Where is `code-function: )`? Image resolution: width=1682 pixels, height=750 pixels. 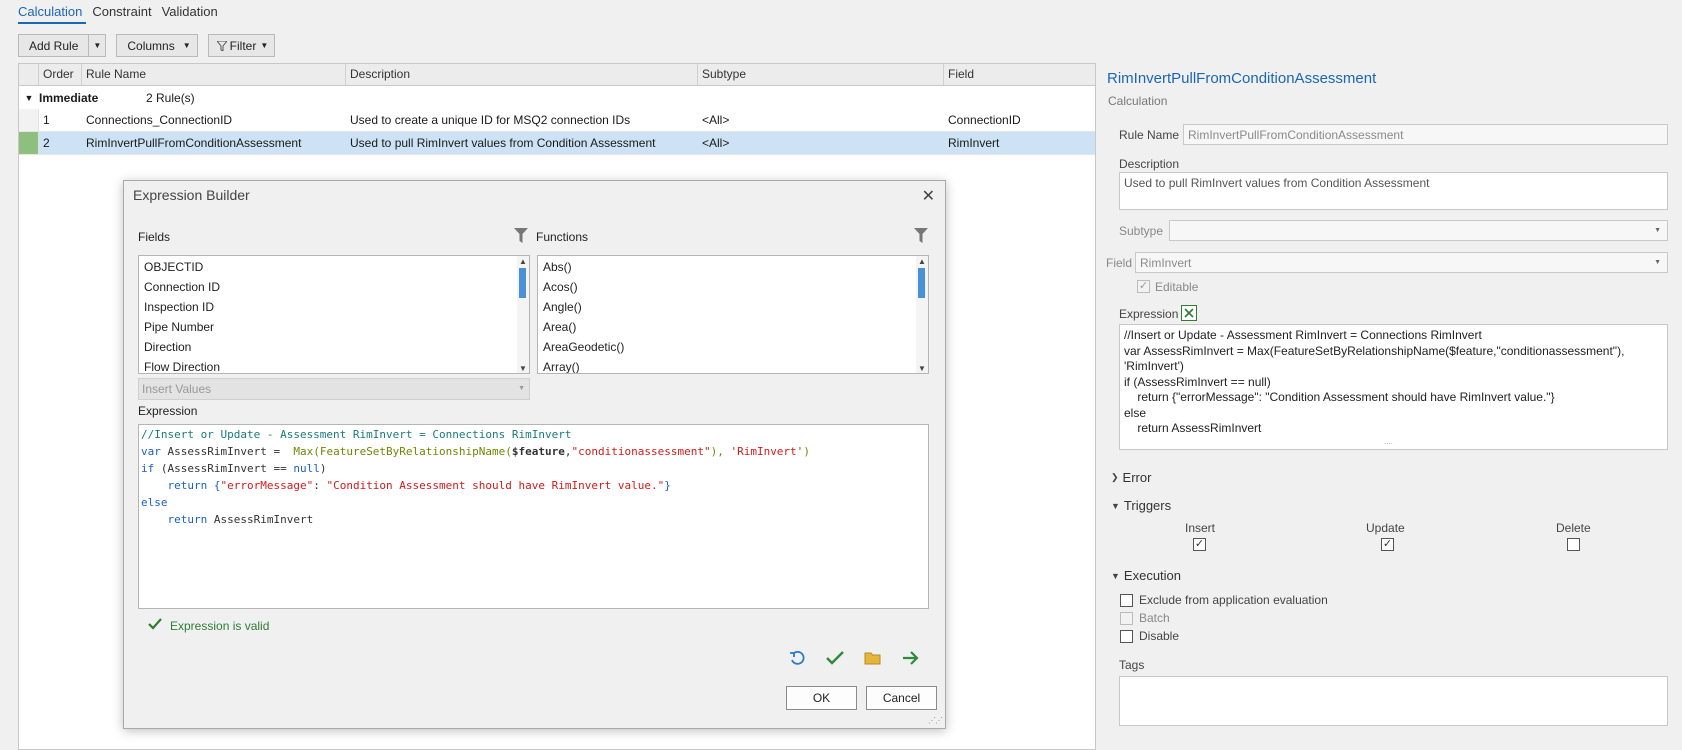 code-function: ) is located at coordinates (806, 451).